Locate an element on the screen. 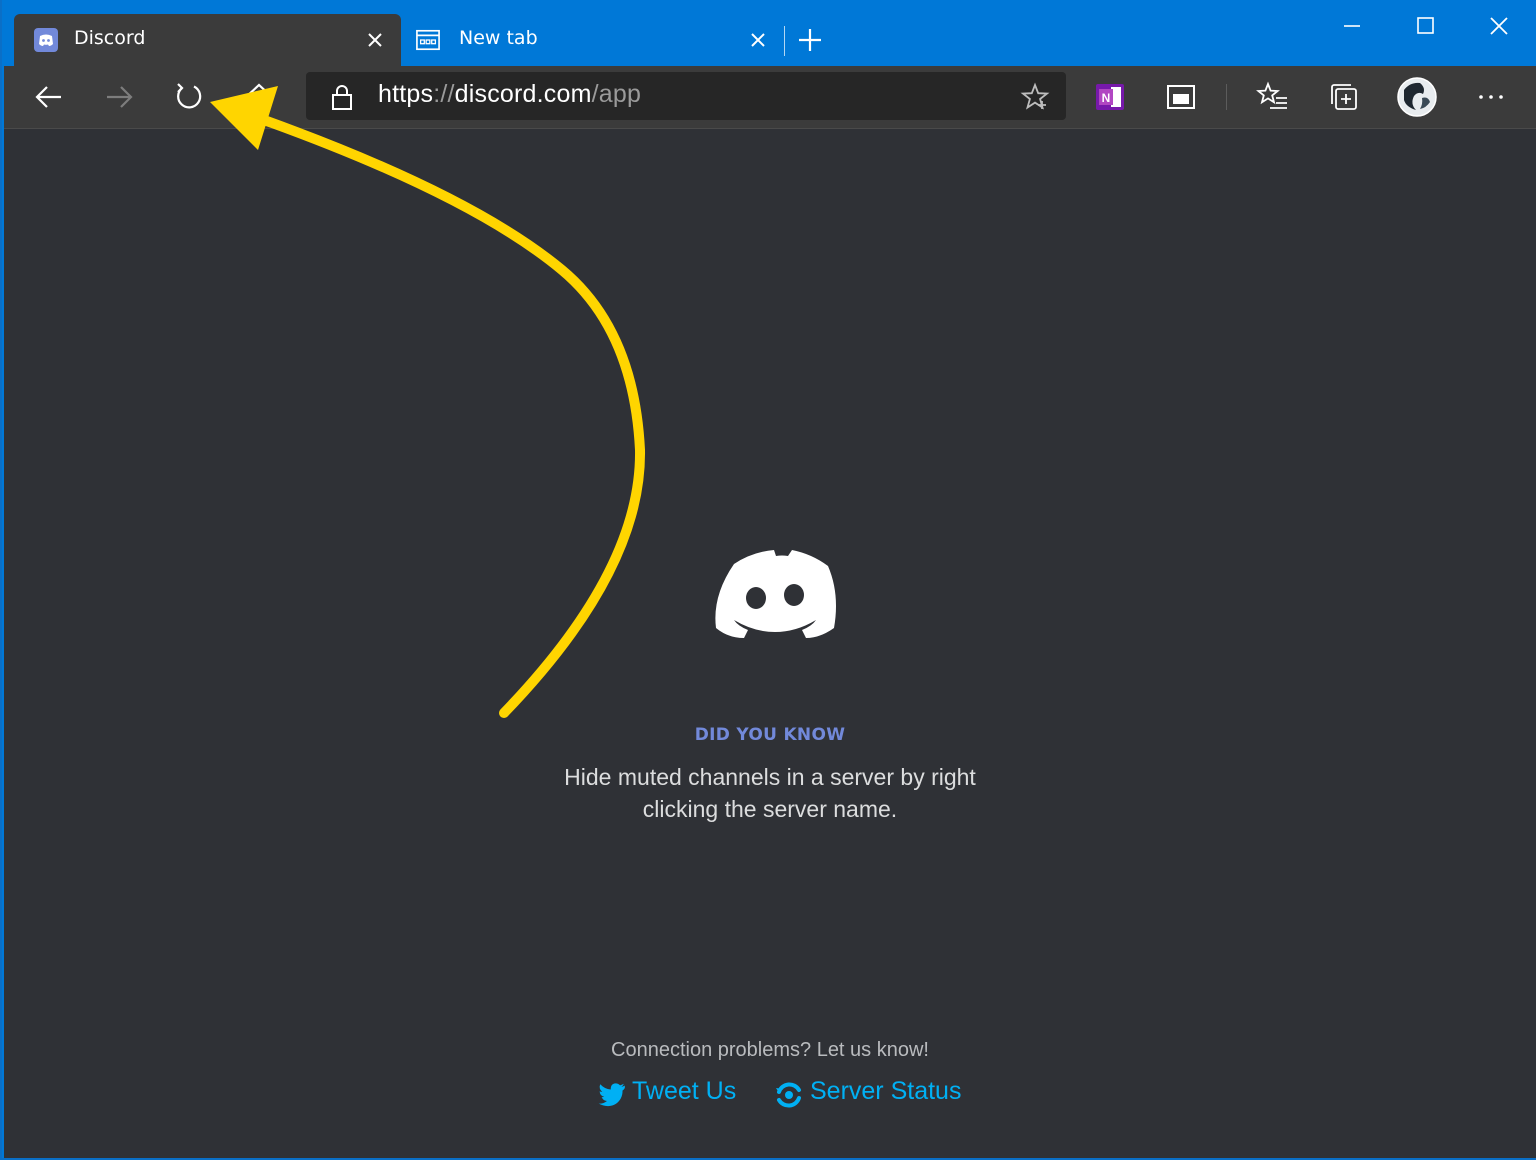 Image resolution: width=1536 pixels, height=1160 pixels. more-options-icon is located at coordinates (1491, 97).